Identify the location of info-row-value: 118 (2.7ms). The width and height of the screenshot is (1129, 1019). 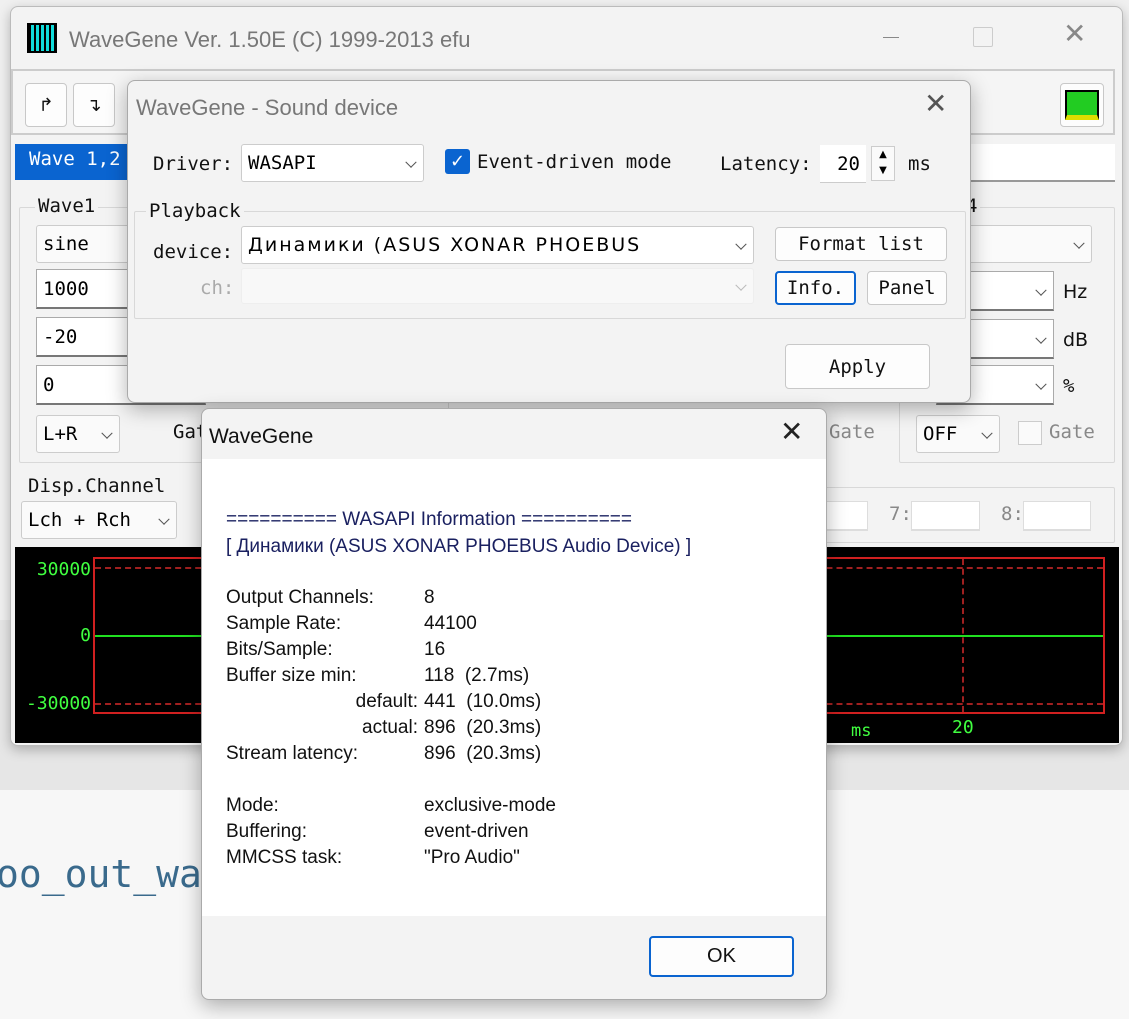
(477, 675).